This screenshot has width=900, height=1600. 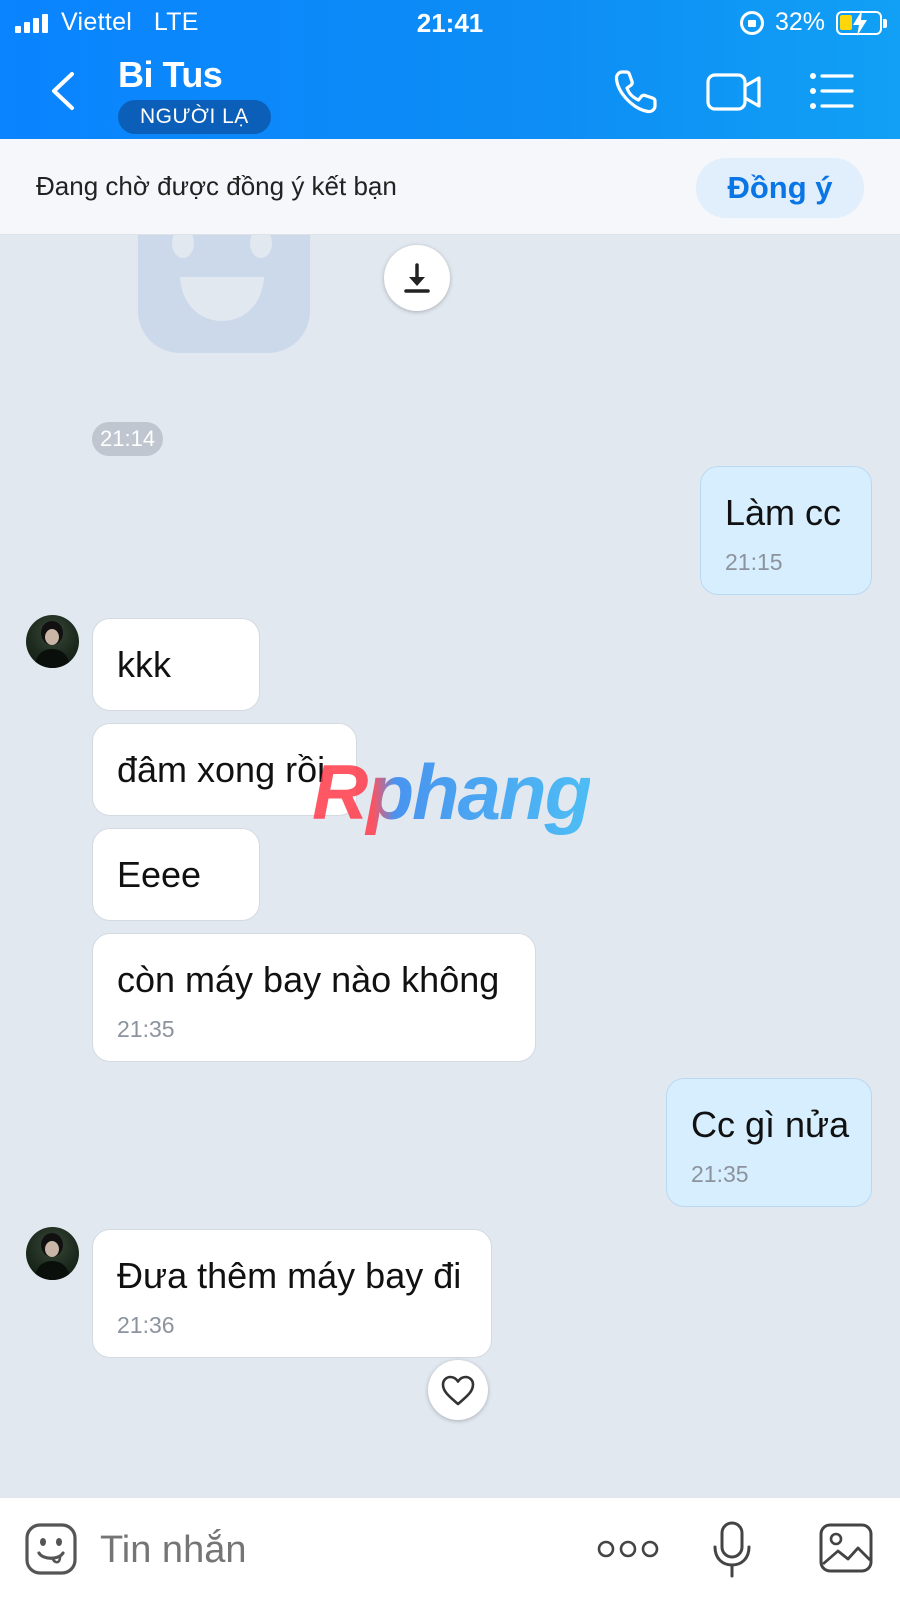 I want to click on react-button, so click(x=458, y=1390).